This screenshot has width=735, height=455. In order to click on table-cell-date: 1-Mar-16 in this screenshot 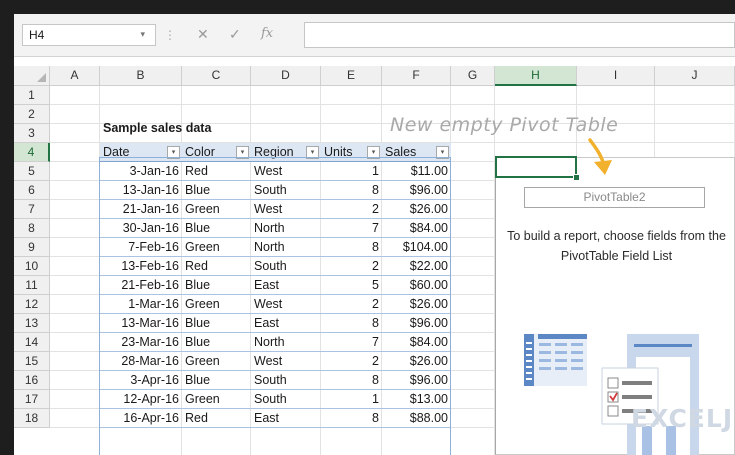, I will do `click(141, 304)`.